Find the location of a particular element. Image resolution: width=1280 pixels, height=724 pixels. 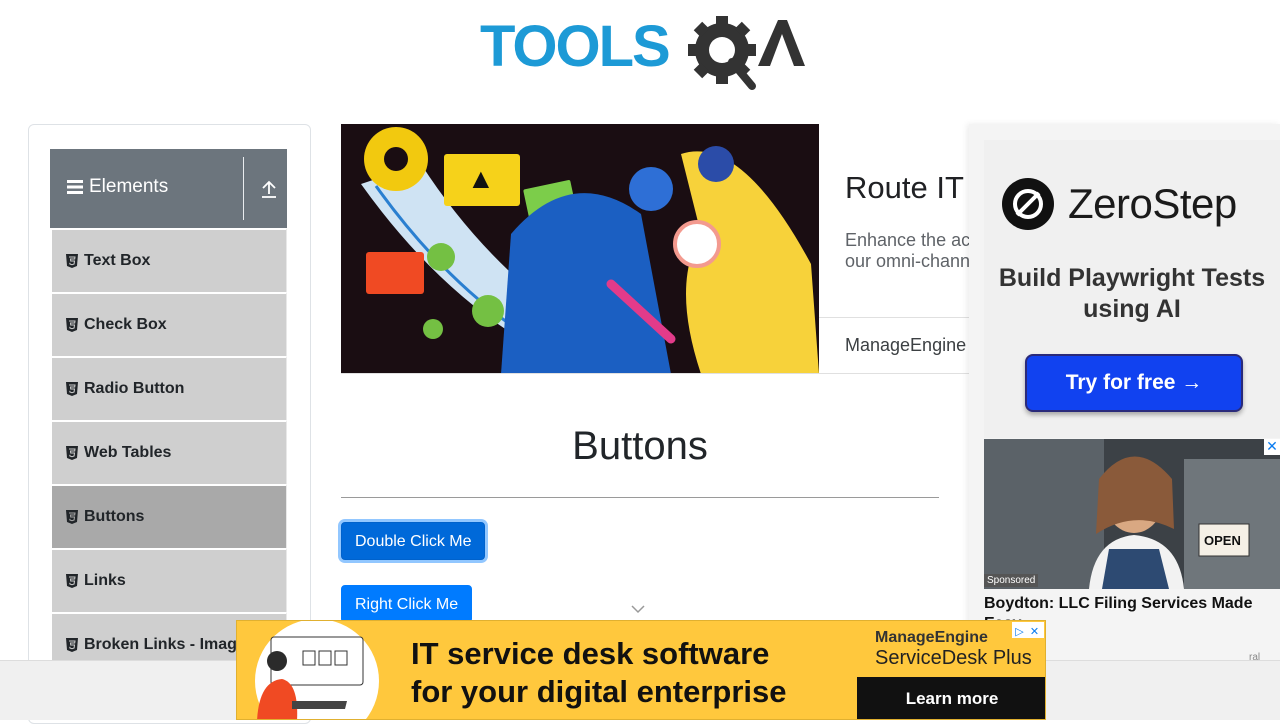

collapse-arrow-up-icon is located at coordinates (269, 189).